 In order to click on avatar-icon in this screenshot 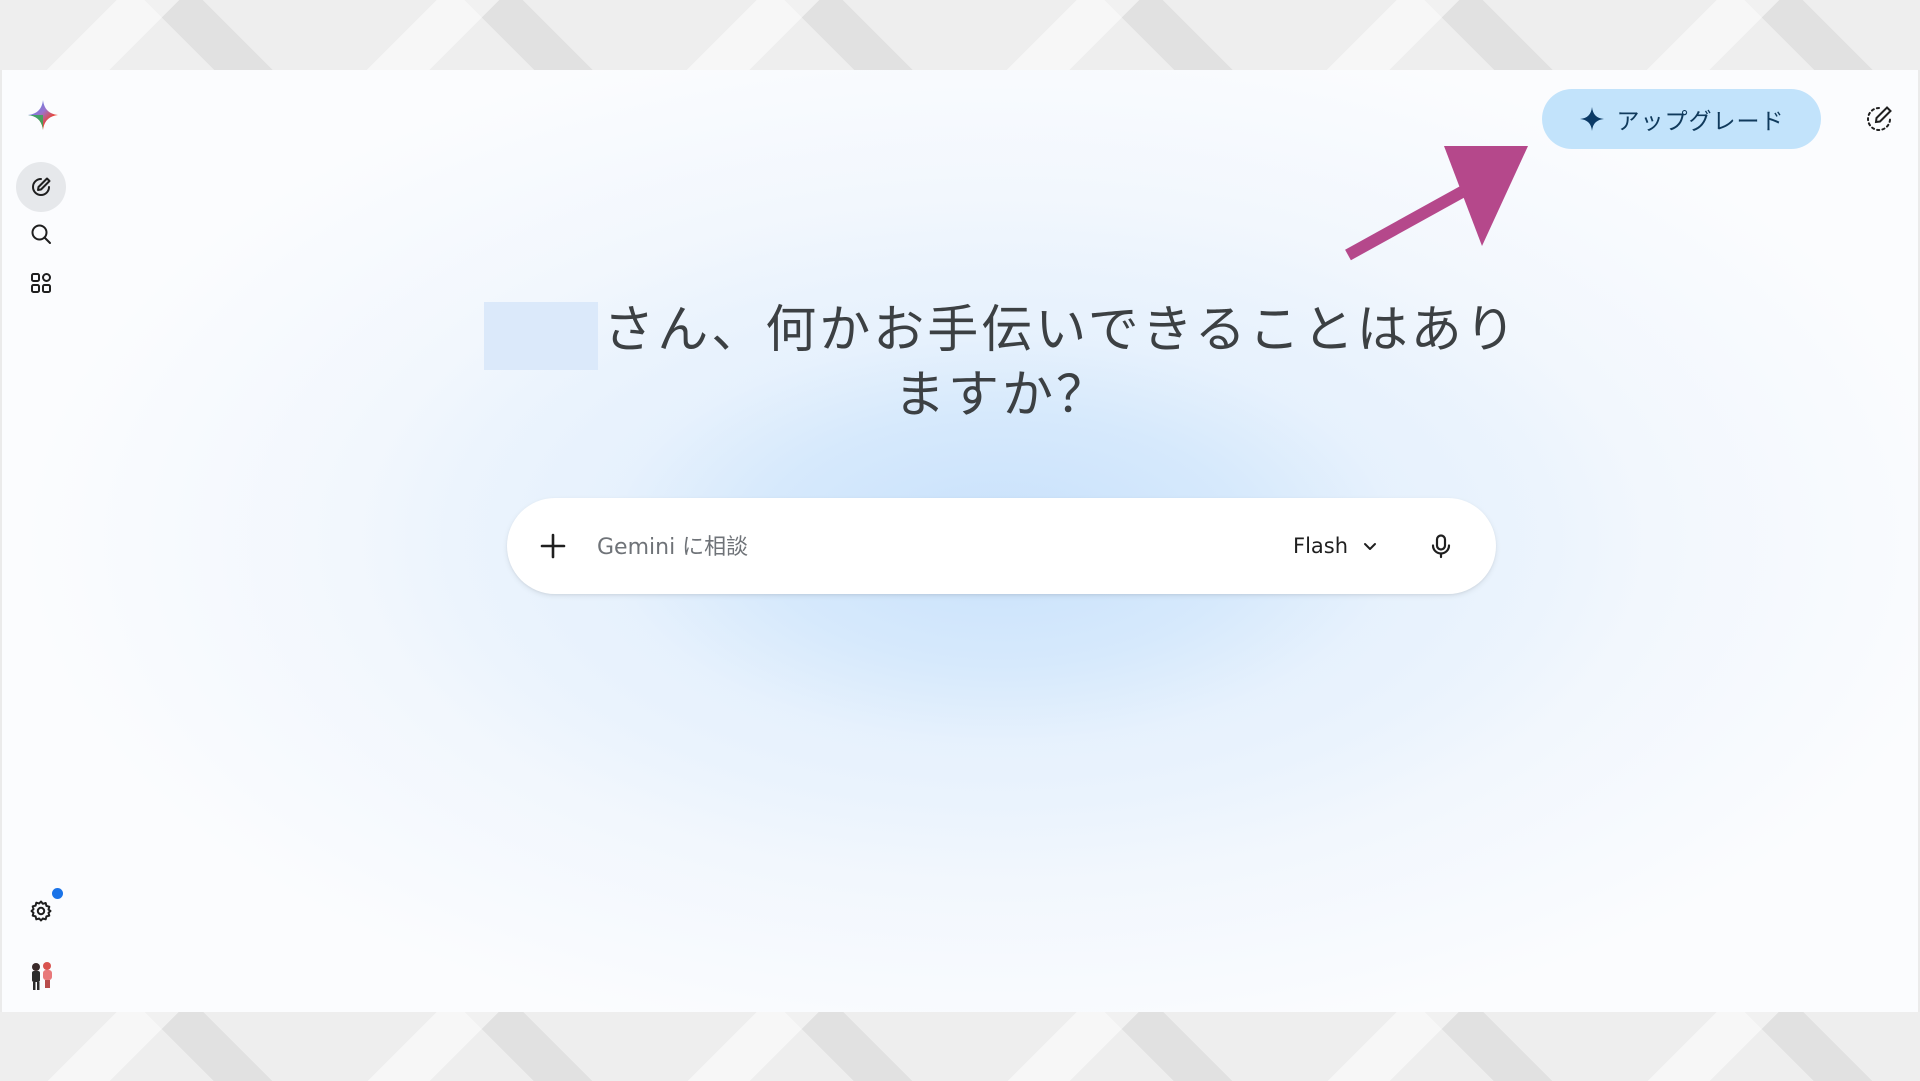, I will do `click(42, 976)`.